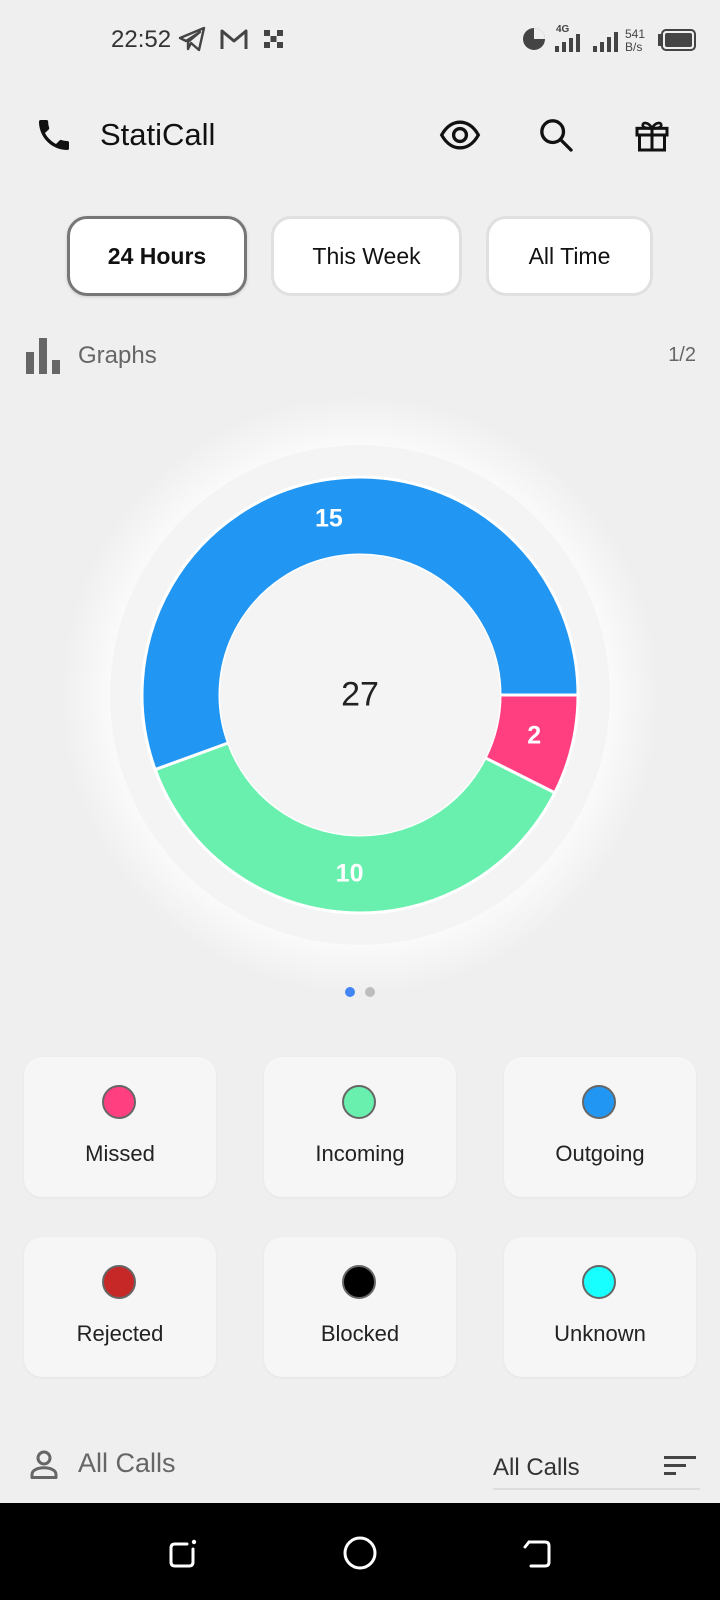 The image size is (720, 1600). Describe the element at coordinates (677, 42) in the screenshot. I see `battery-icon` at that location.